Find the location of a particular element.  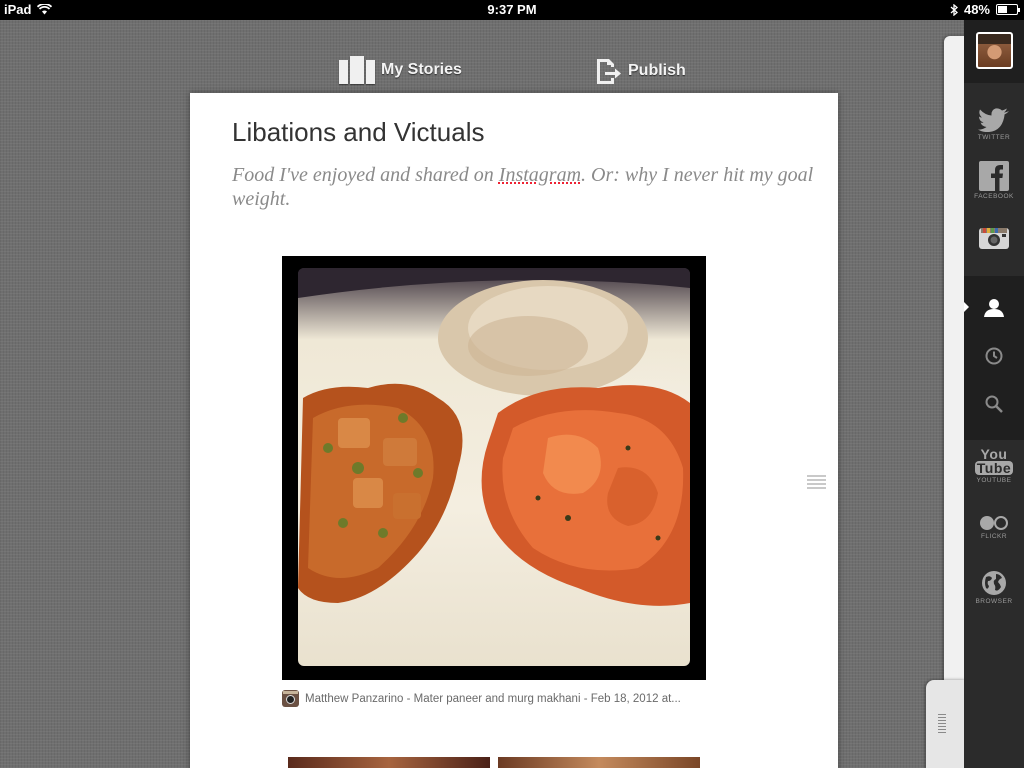

globe-icon is located at coordinates (994, 583).